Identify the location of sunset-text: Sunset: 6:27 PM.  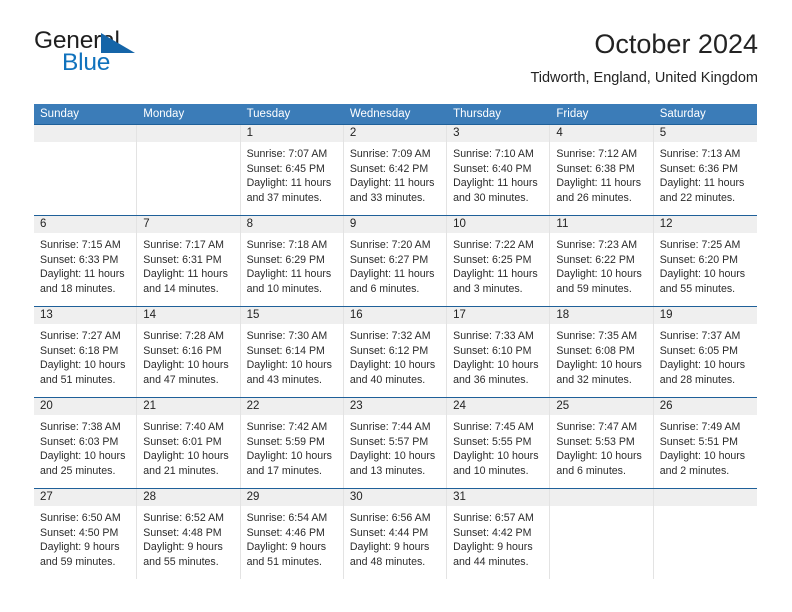
(389, 259).